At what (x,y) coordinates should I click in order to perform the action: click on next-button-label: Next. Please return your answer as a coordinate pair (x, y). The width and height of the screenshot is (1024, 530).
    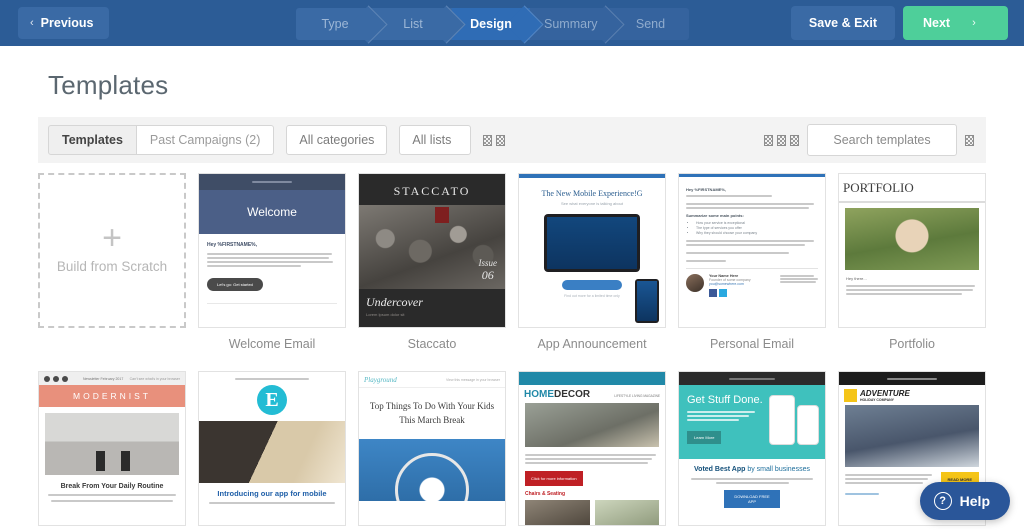
    Looking at the image, I should click on (937, 23).